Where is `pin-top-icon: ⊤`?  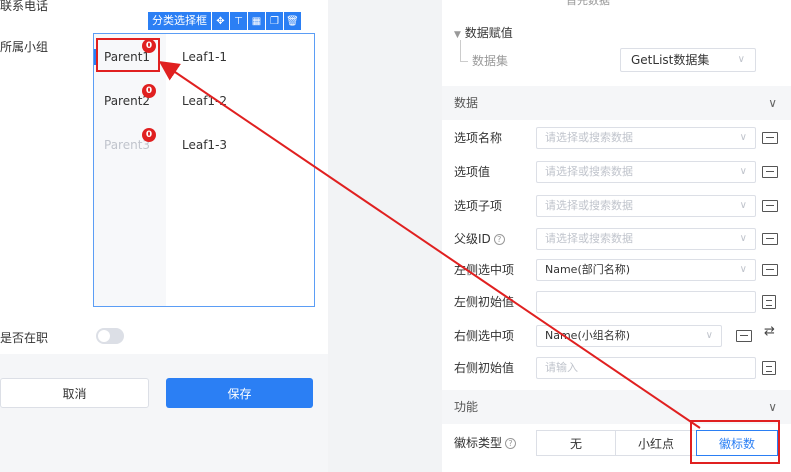
pin-top-icon: ⊤ is located at coordinates (238, 21).